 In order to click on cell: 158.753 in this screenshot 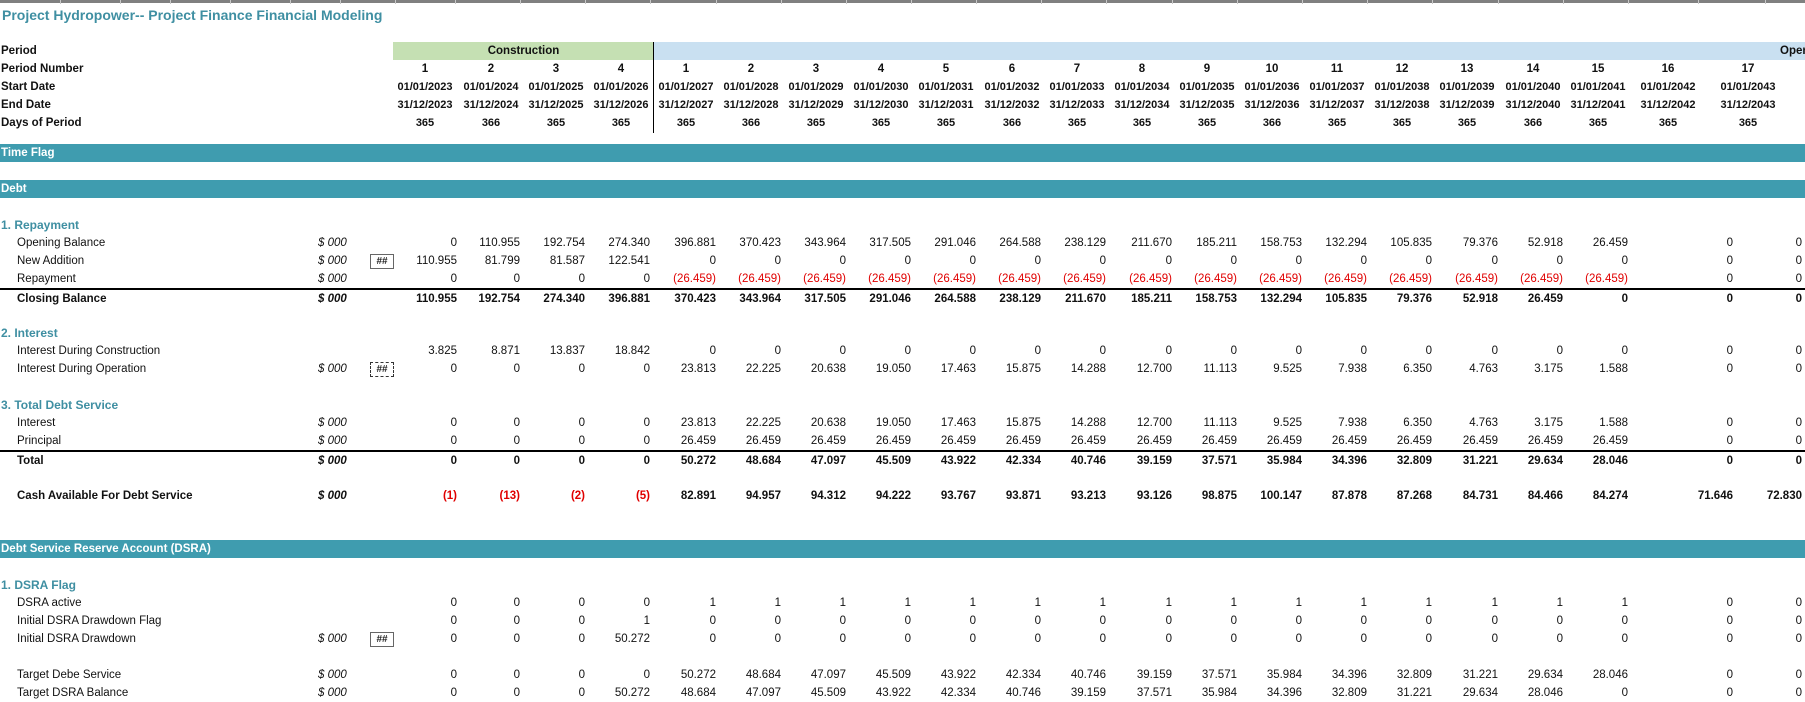, I will do `click(1206, 299)`.